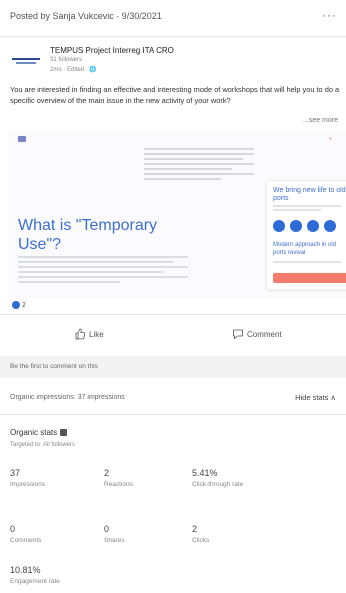 Image resolution: width=346 pixels, height=593 pixels. What do you see at coordinates (257, 334) in the screenshot?
I see `comment-button: Comment` at bounding box center [257, 334].